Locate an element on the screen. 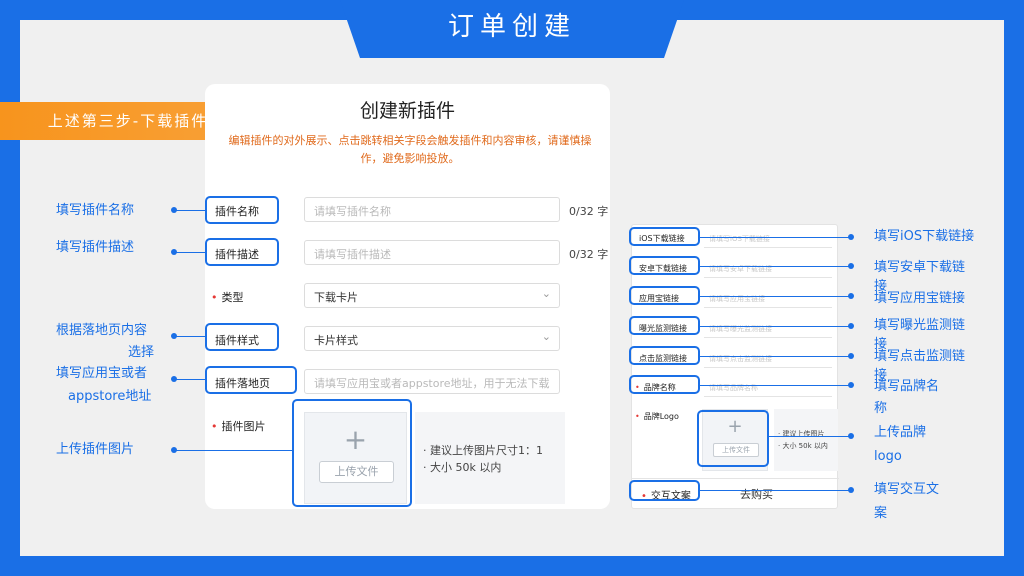 The width and height of the screenshot is (1024, 576). annotation-plugin-image: 上传插件图片 is located at coordinates (95, 449).